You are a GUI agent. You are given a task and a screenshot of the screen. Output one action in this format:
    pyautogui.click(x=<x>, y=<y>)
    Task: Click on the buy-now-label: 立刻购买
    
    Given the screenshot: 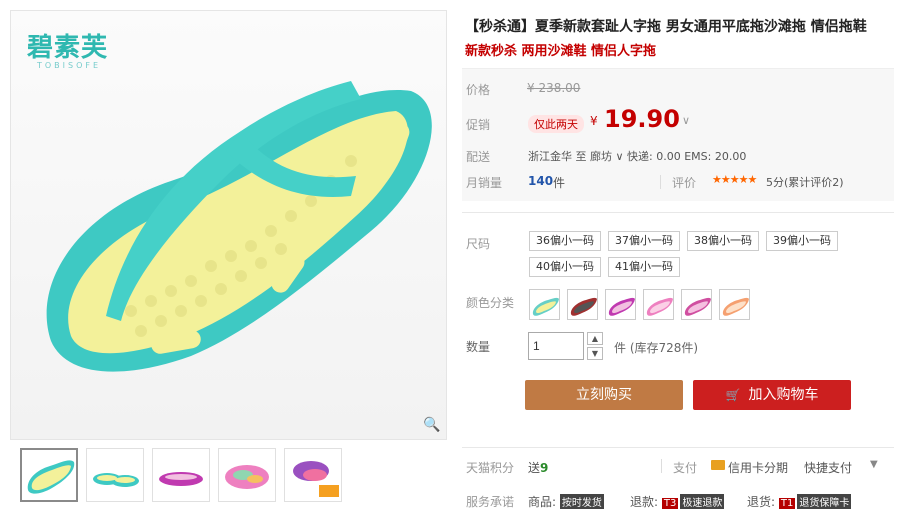 What is the action you would take?
    pyautogui.click(x=604, y=395)
    